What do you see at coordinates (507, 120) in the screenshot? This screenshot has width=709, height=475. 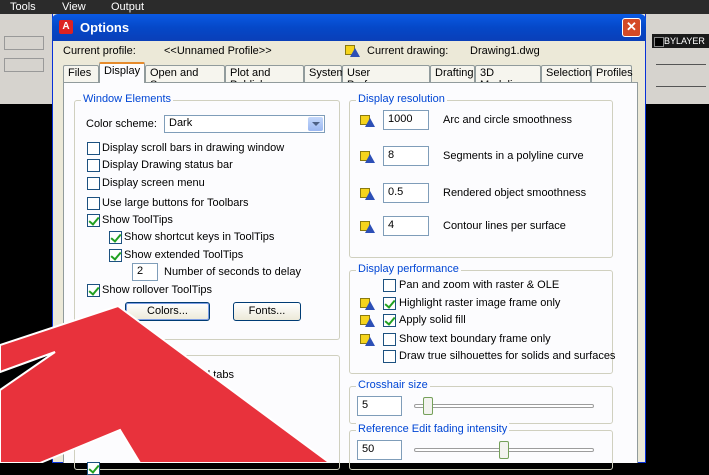 I see `resolution-label: Arc and circle smoothness` at bounding box center [507, 120].